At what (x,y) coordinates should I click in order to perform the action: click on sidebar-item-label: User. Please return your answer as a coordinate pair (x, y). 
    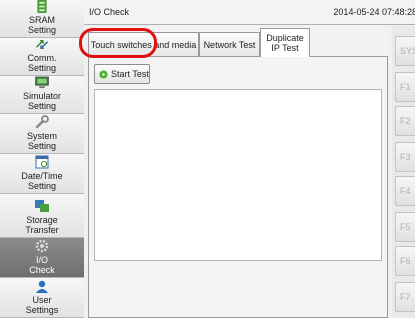
    Looking at the image, I should click on (42, 300).